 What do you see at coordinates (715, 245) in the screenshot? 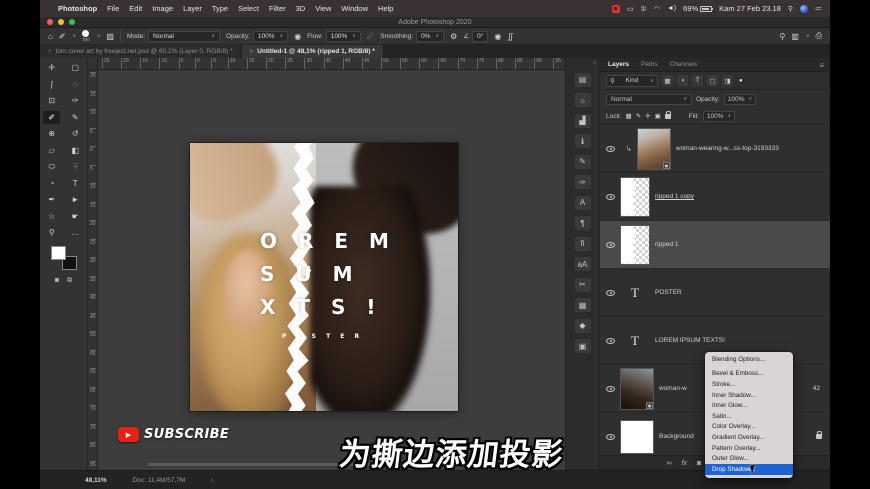
I see `layer-row-ripped-1: ripped 1` at bounding box center [715, 245].